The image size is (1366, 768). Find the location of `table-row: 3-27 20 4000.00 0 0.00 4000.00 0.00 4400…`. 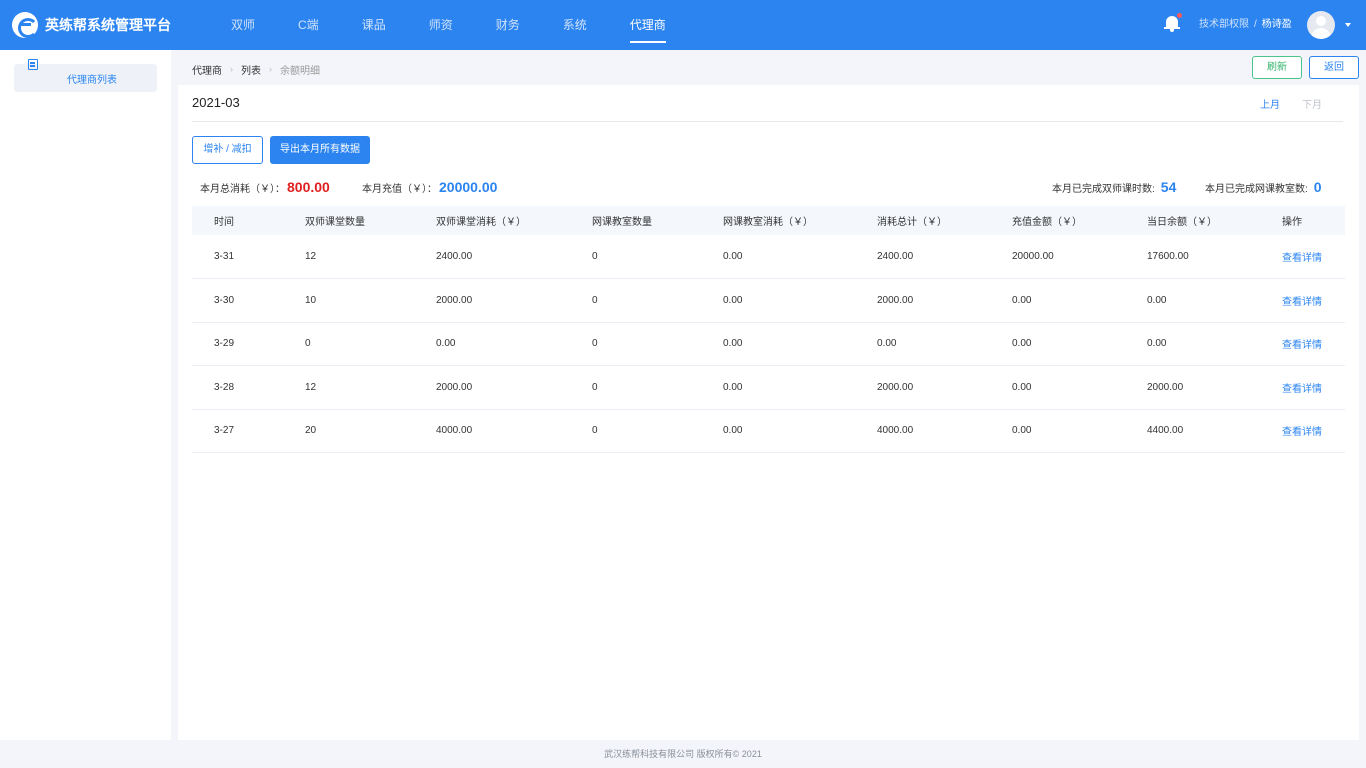

table-row: 3-27 20 4000.00 0 0.00 4000.00 0.00 4400… is located at coordinates (768, 431).